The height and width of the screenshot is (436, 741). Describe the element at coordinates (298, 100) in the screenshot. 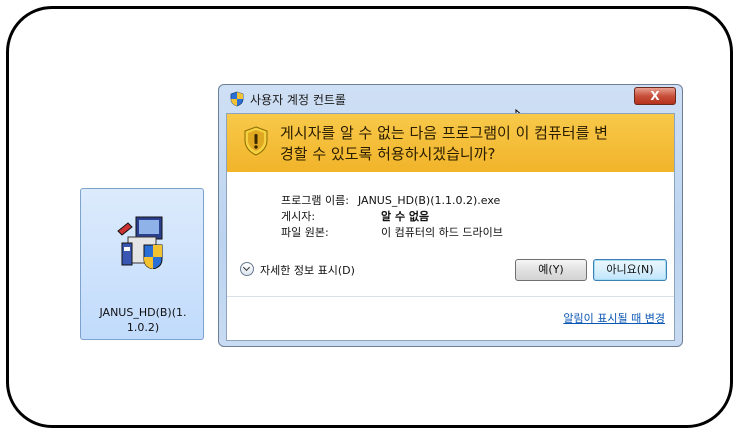

I see `dialog-title: 사용자 계정 컨트롤` at that location.